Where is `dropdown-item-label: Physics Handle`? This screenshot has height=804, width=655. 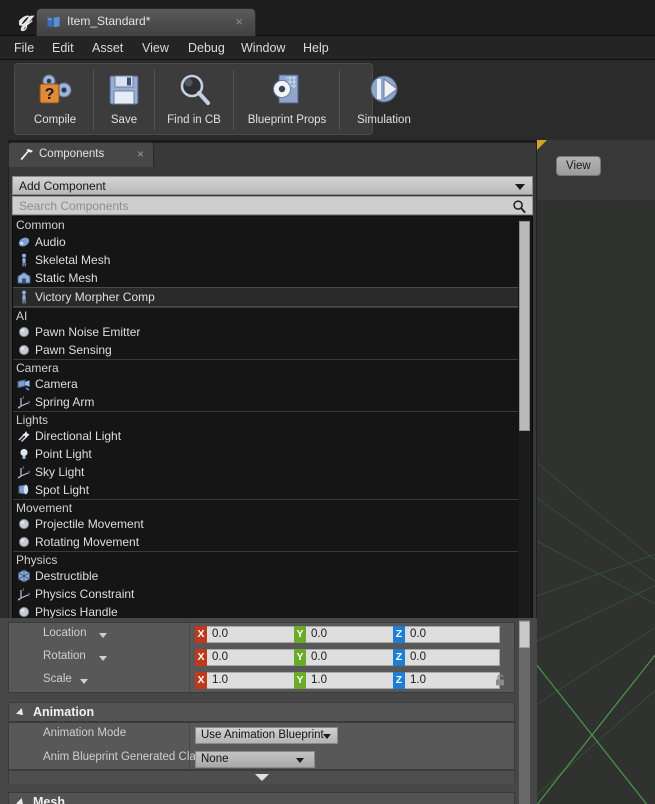
dropdown-item-label: Physics Handle is located at coordinates (76, 612).